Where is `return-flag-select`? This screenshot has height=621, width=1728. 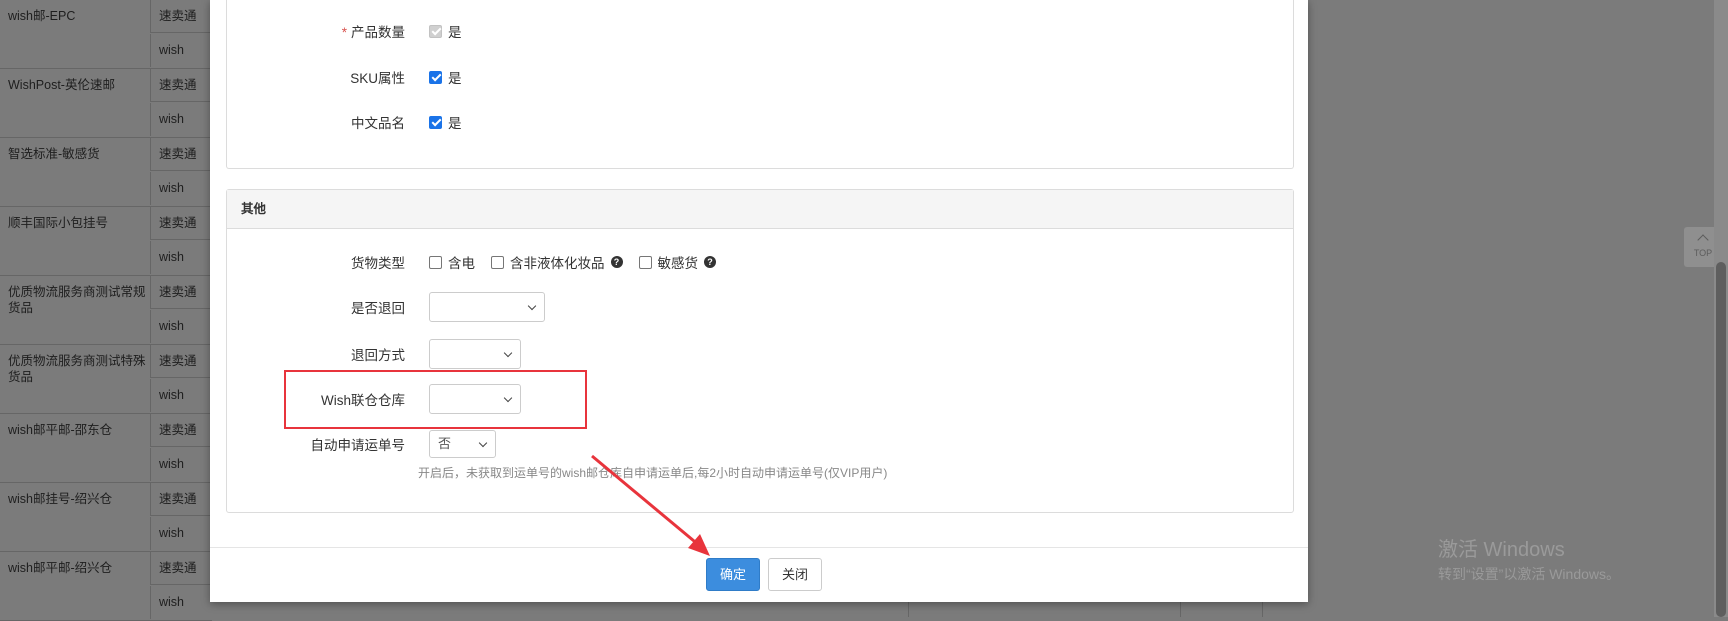
return-flag-select is located at coordinates (487, 307).